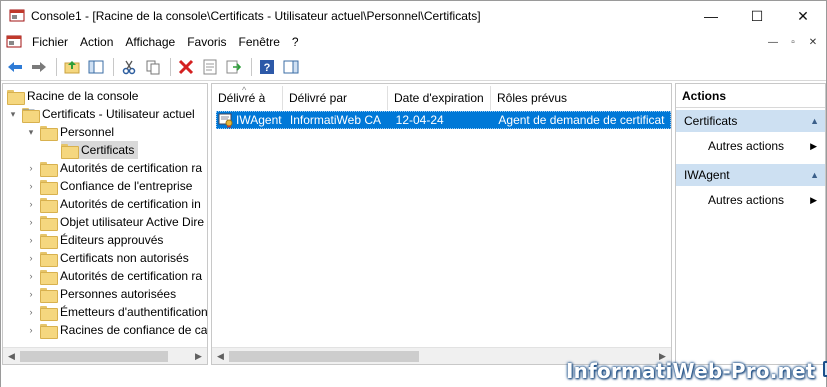 The width and height of the screenshot is (827, 387). I want to click on show-tree-icon, so click(96, 67).